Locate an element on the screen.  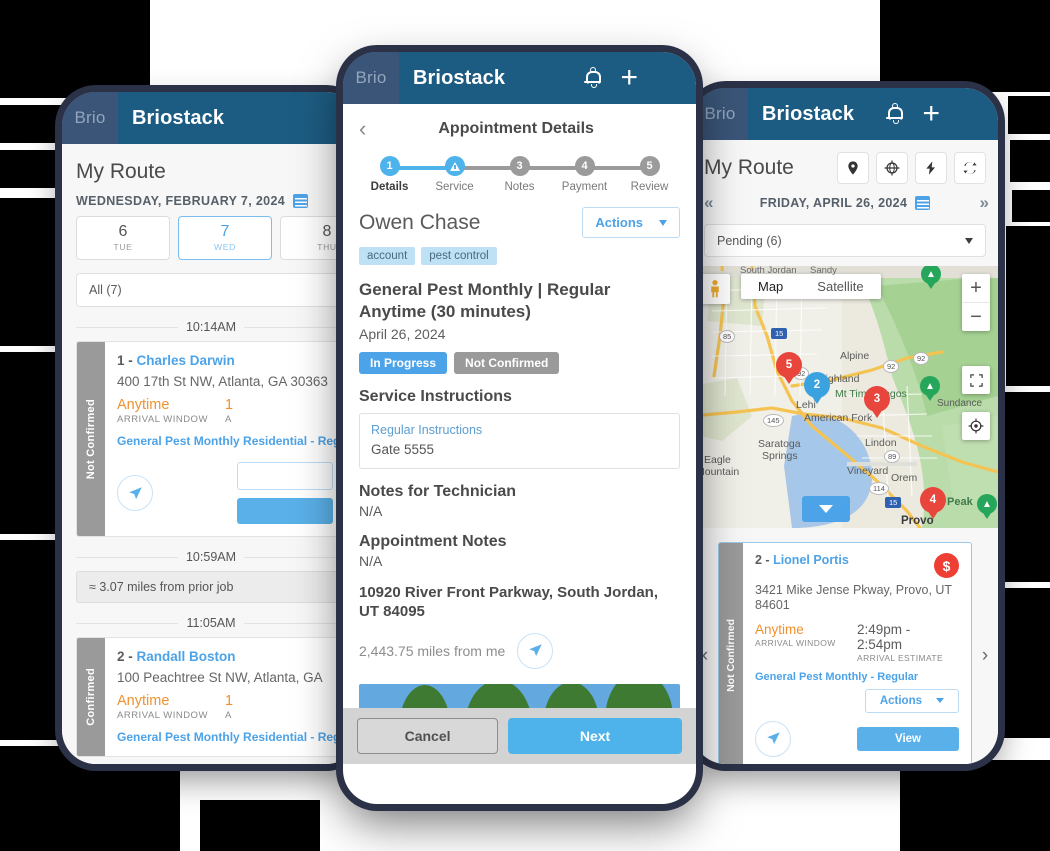
map-pin-glyph is located at coordinates (853, 168).